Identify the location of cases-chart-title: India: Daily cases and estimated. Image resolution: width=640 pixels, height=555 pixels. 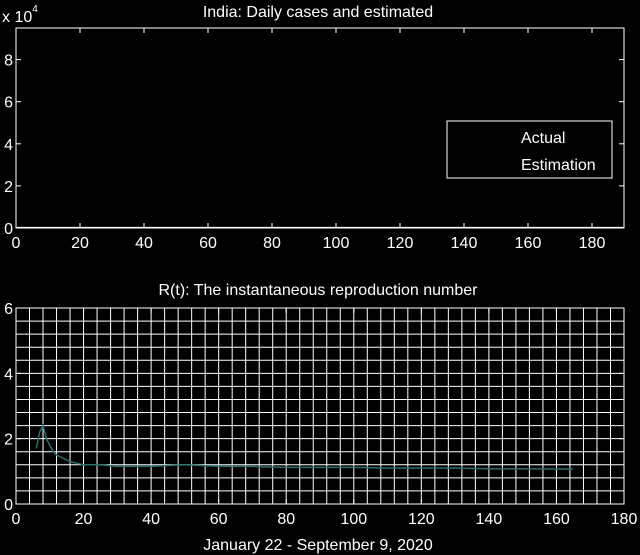
(318, 12).